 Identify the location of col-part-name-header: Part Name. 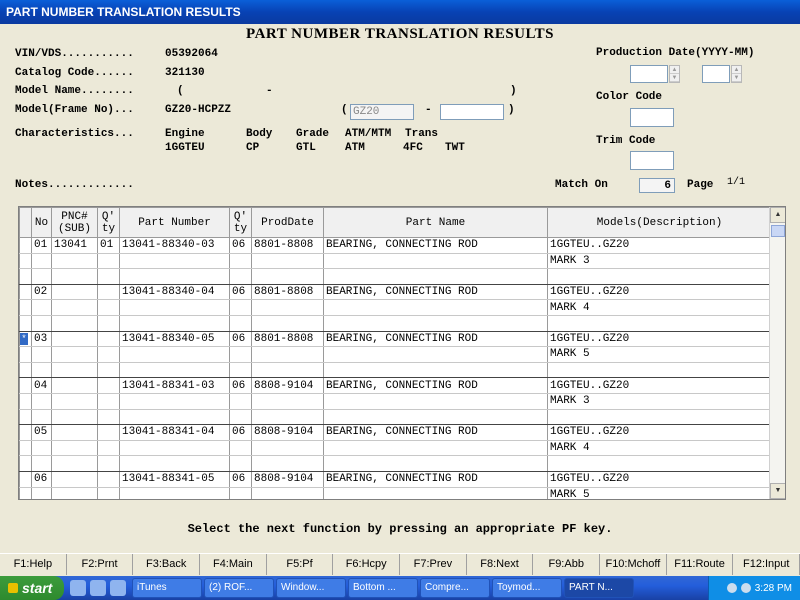
(435, 222).